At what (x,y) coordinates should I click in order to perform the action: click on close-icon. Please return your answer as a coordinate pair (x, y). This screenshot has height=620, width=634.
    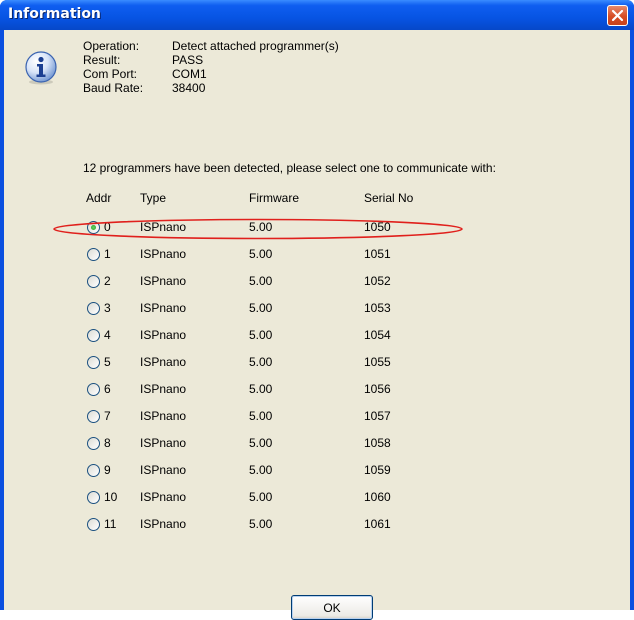
    Looking at the image, I should click on (617, 15).